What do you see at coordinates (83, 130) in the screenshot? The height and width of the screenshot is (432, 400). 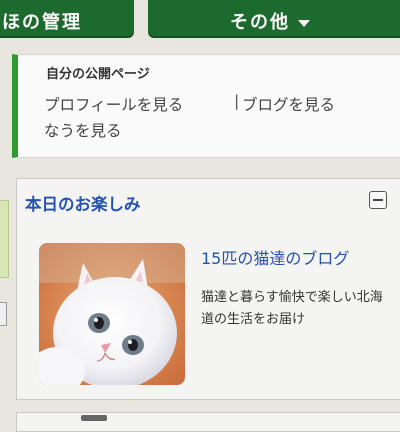 I see `now-link: なうを見る` at bounding box center [83, 130].